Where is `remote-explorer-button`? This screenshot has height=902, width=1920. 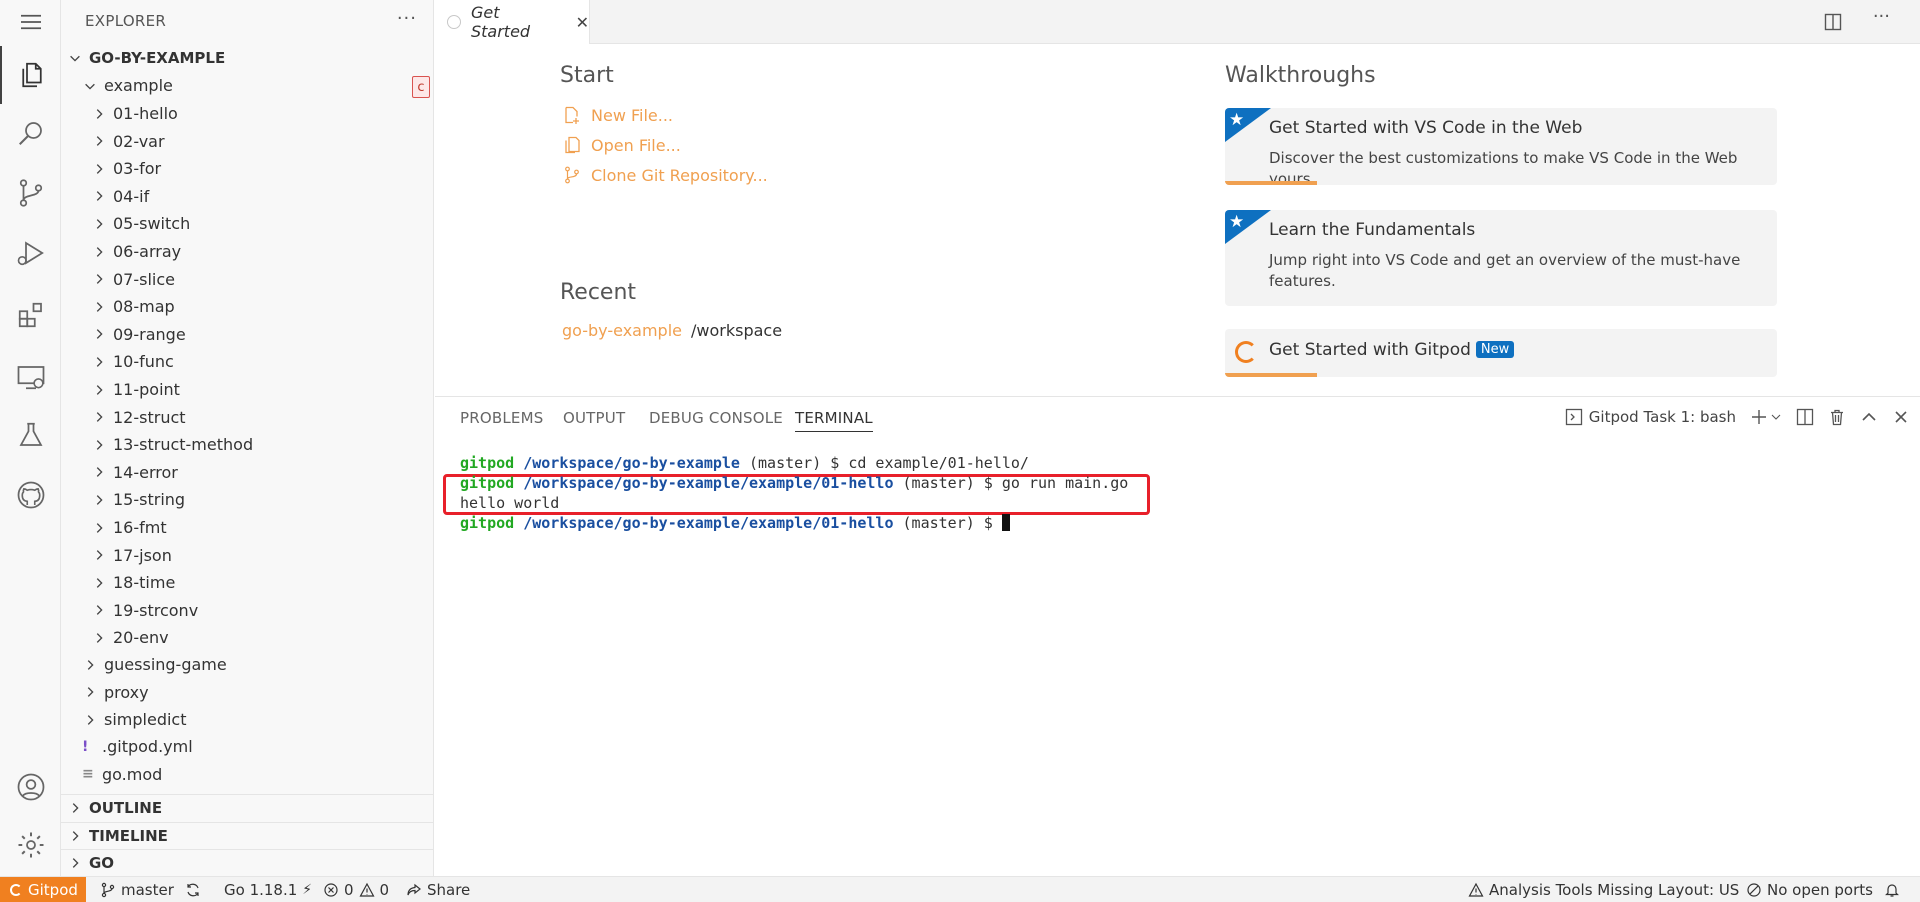
remote-explorer-button is located at coordinates (30, 377).